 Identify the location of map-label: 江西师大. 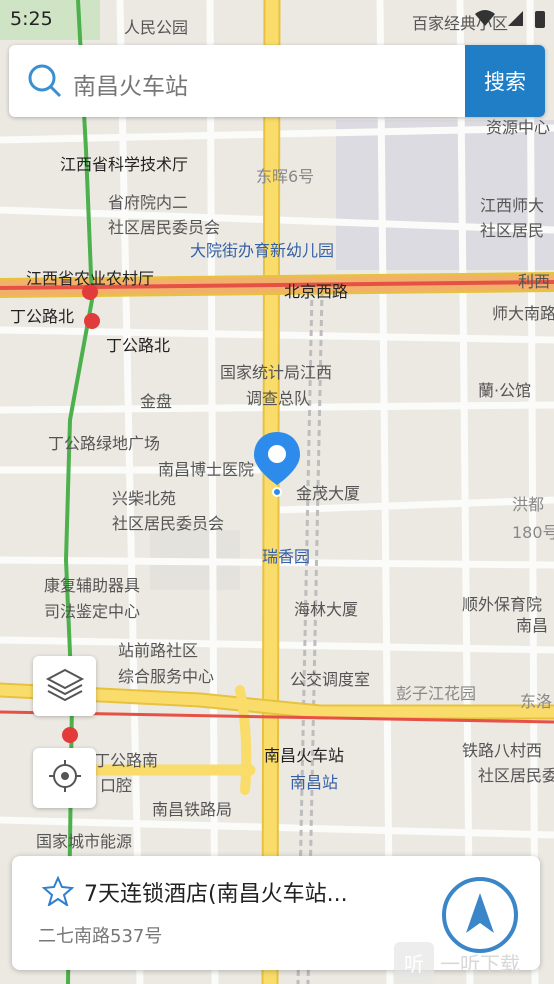
(512, 204).